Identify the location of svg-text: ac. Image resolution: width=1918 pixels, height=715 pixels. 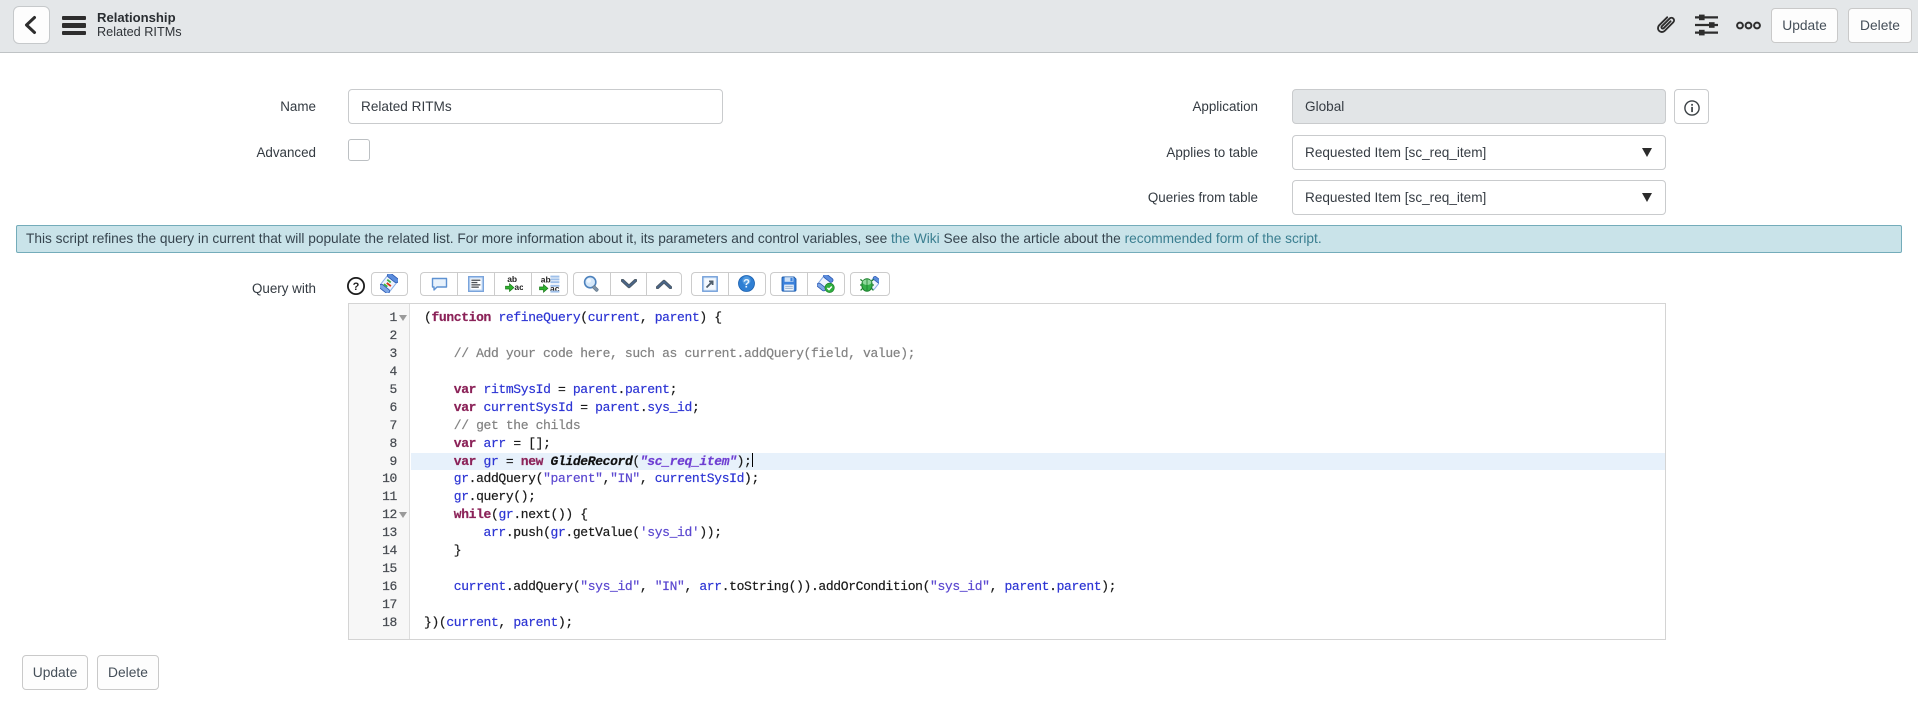
(518, 287).